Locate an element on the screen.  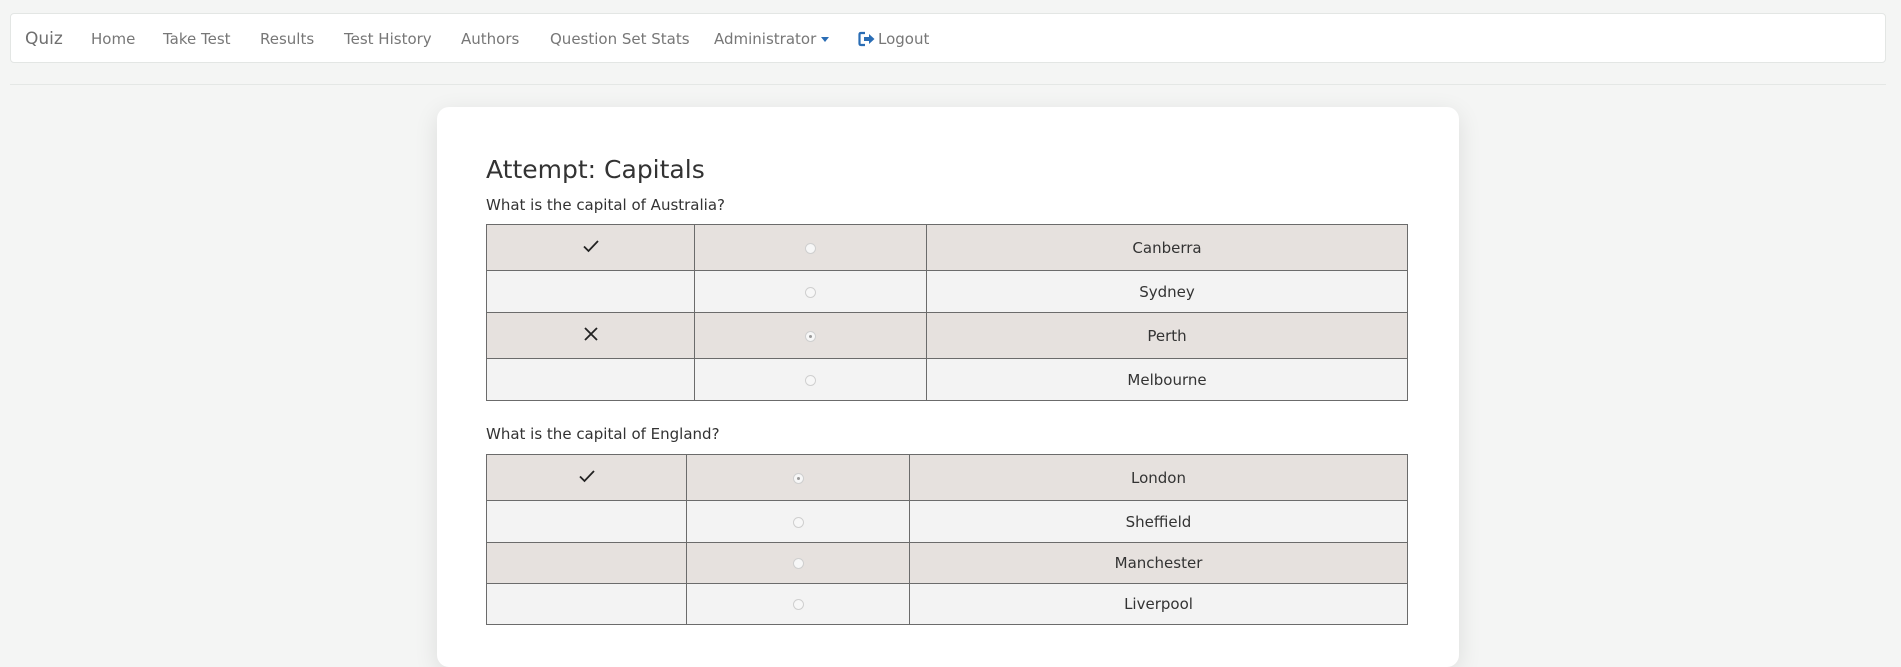
answer-row: Canberra is located at coordinates (947, 247).